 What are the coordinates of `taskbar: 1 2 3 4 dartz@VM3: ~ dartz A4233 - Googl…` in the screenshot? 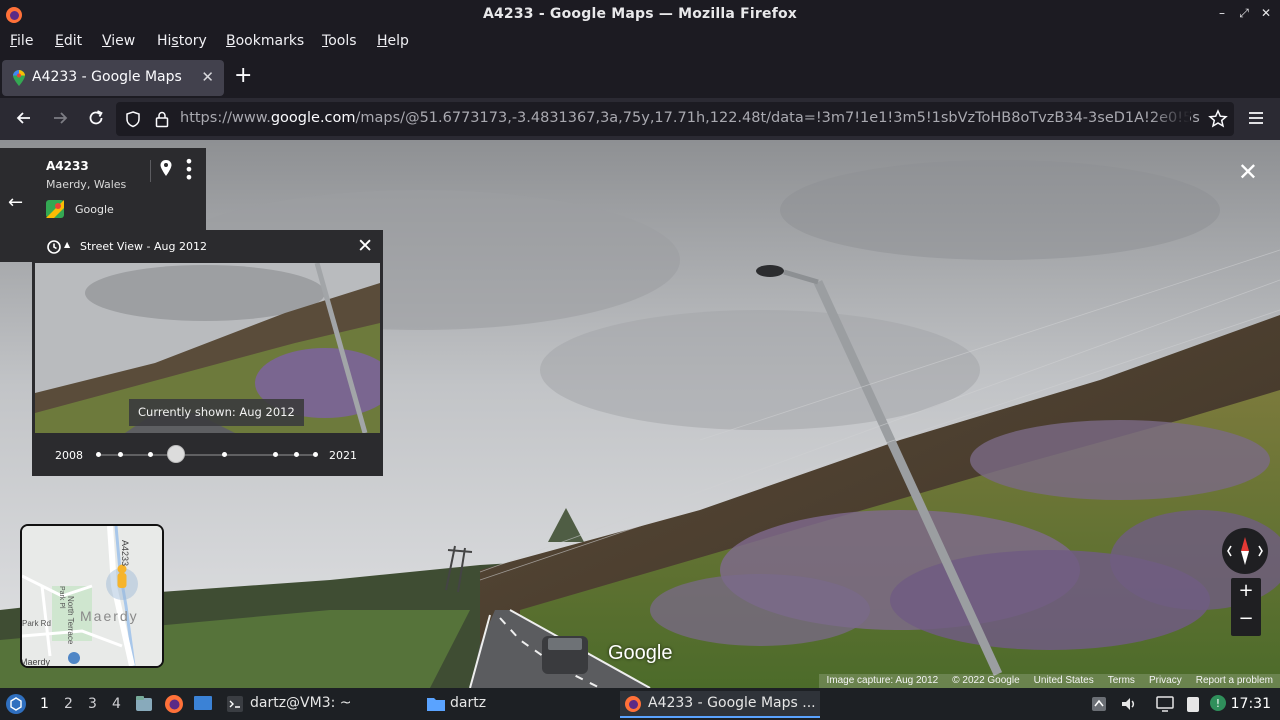 It's located at (640, 704).